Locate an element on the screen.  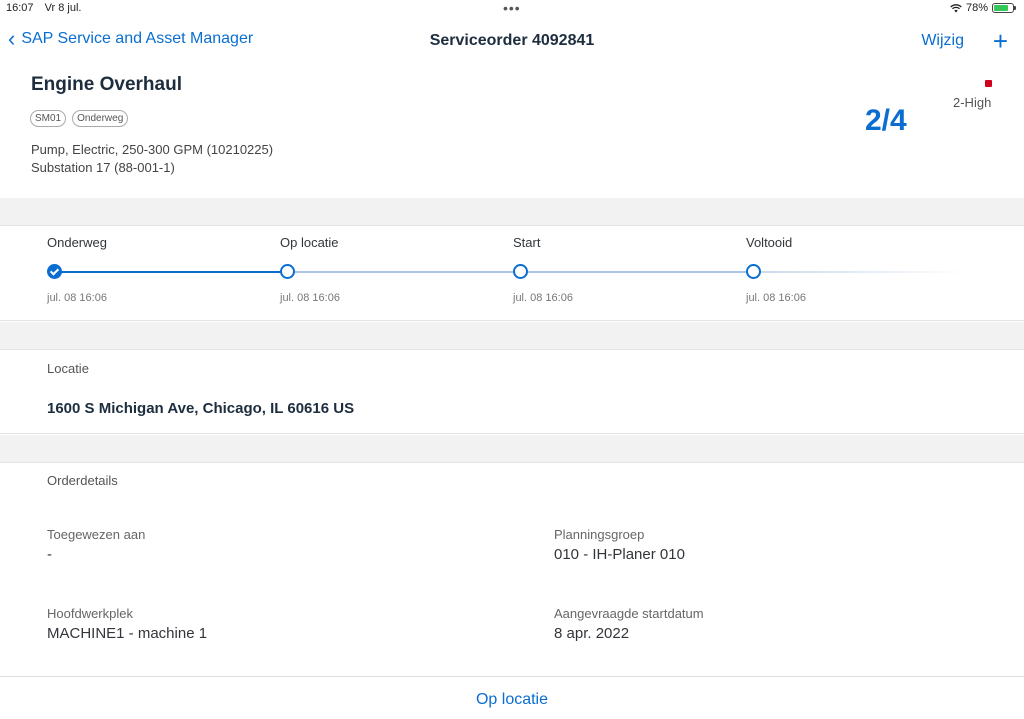
requested-start-label: Aangevraagde startdatum is located at coordinates (629, 613).